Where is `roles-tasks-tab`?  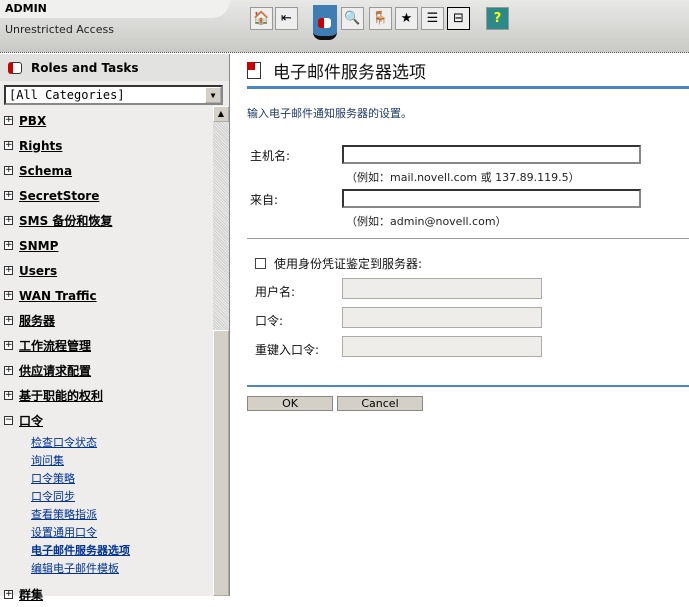
roles-tasks-tab is located at coordinates (325, 22).